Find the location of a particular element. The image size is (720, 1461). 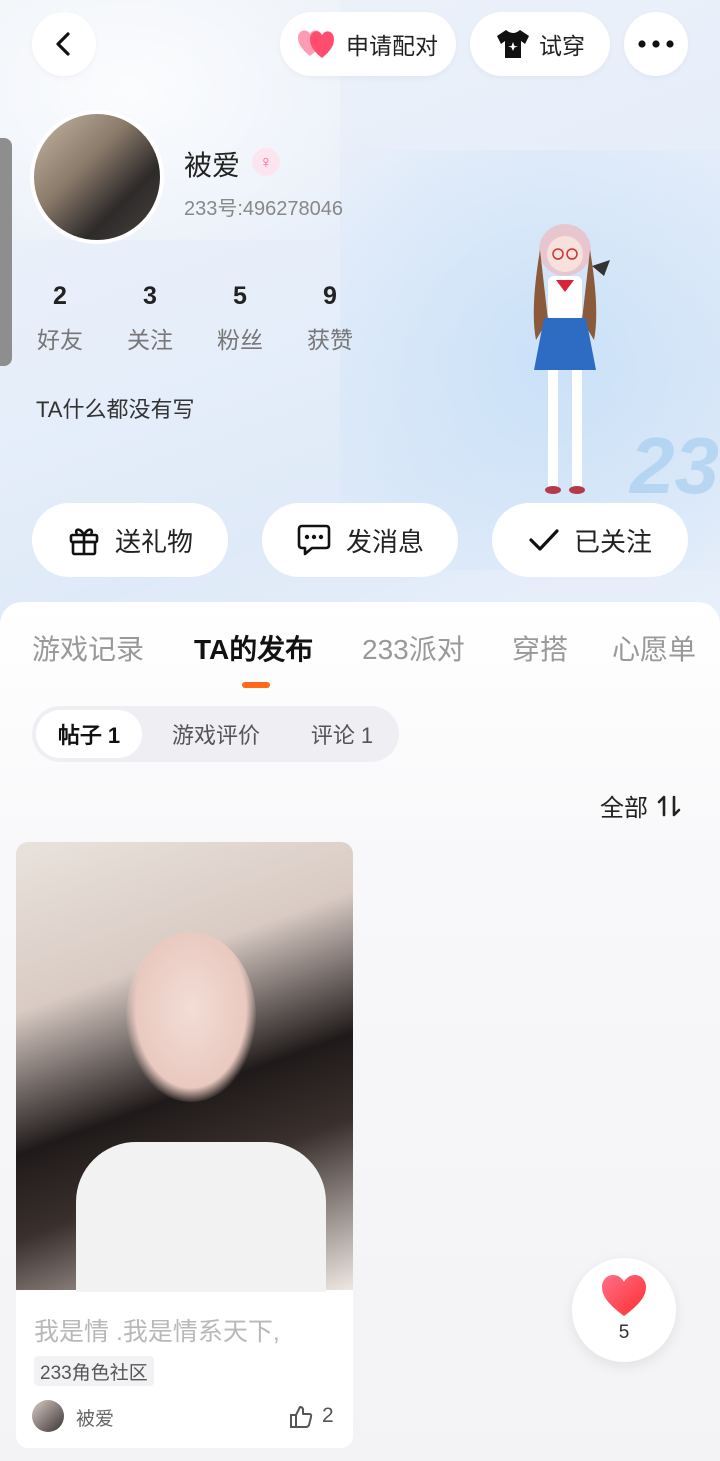

stat-friends: 2 好友 is located at coordinates (60, 318).